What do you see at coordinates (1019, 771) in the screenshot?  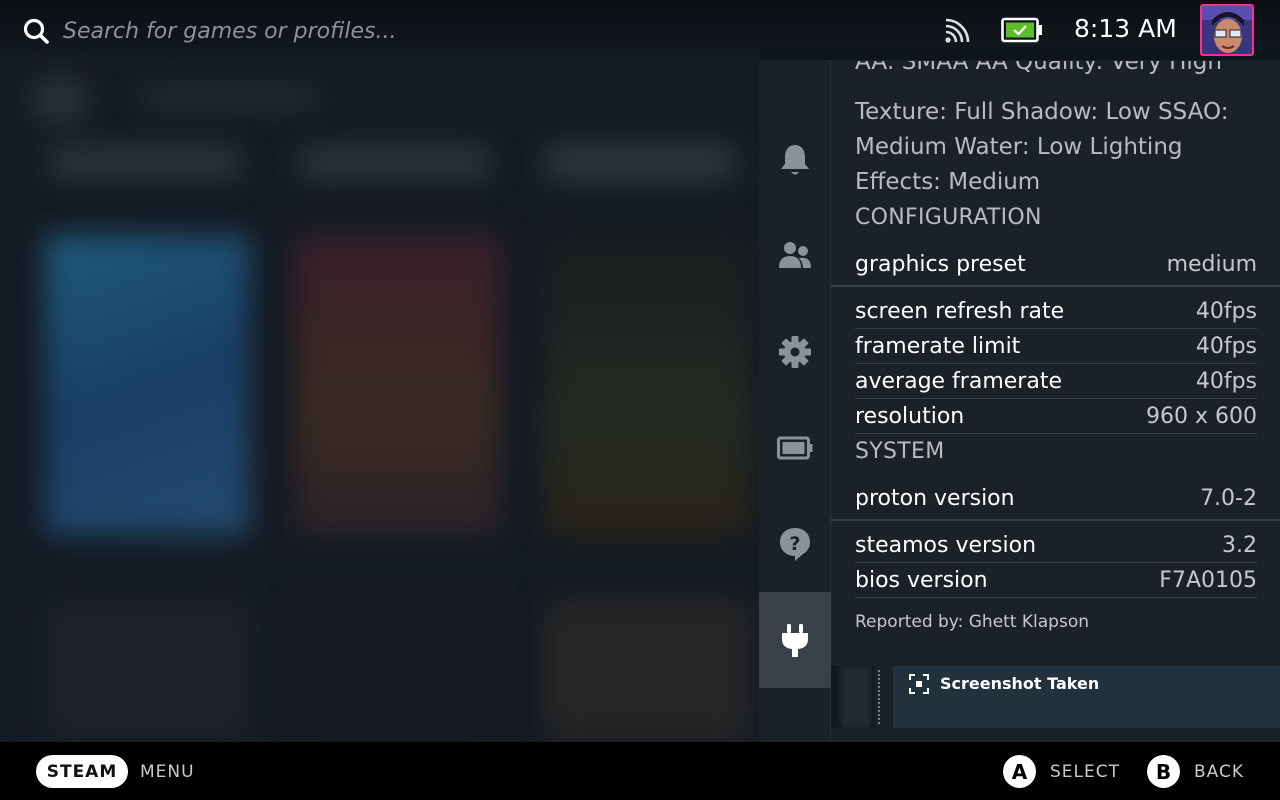 I see `a-button-glyph: A` at bounding box center [1019, 771].